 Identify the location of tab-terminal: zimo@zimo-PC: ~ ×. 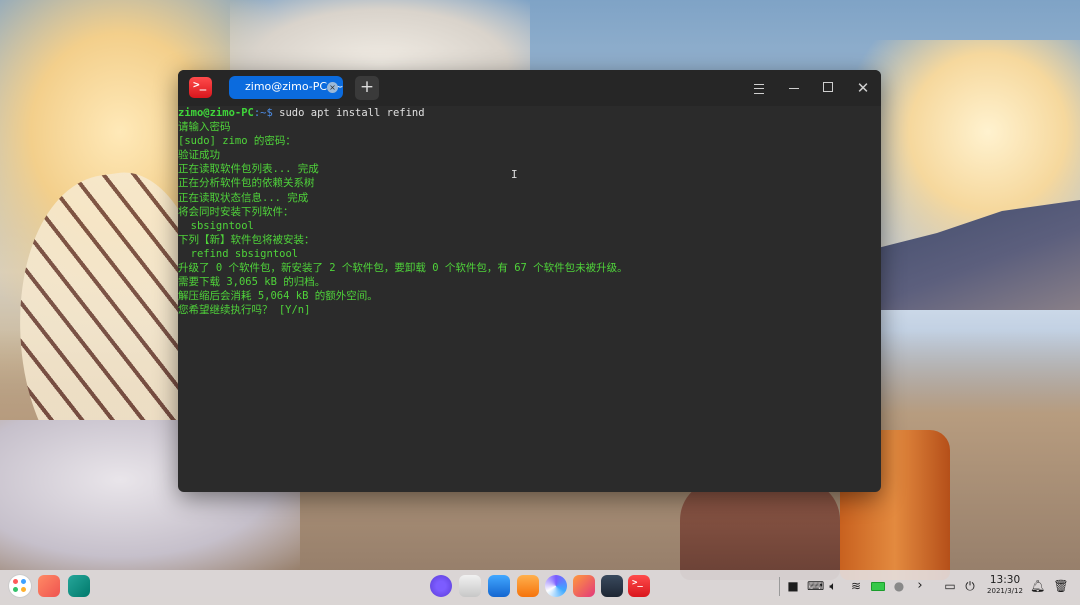
(286, 87).